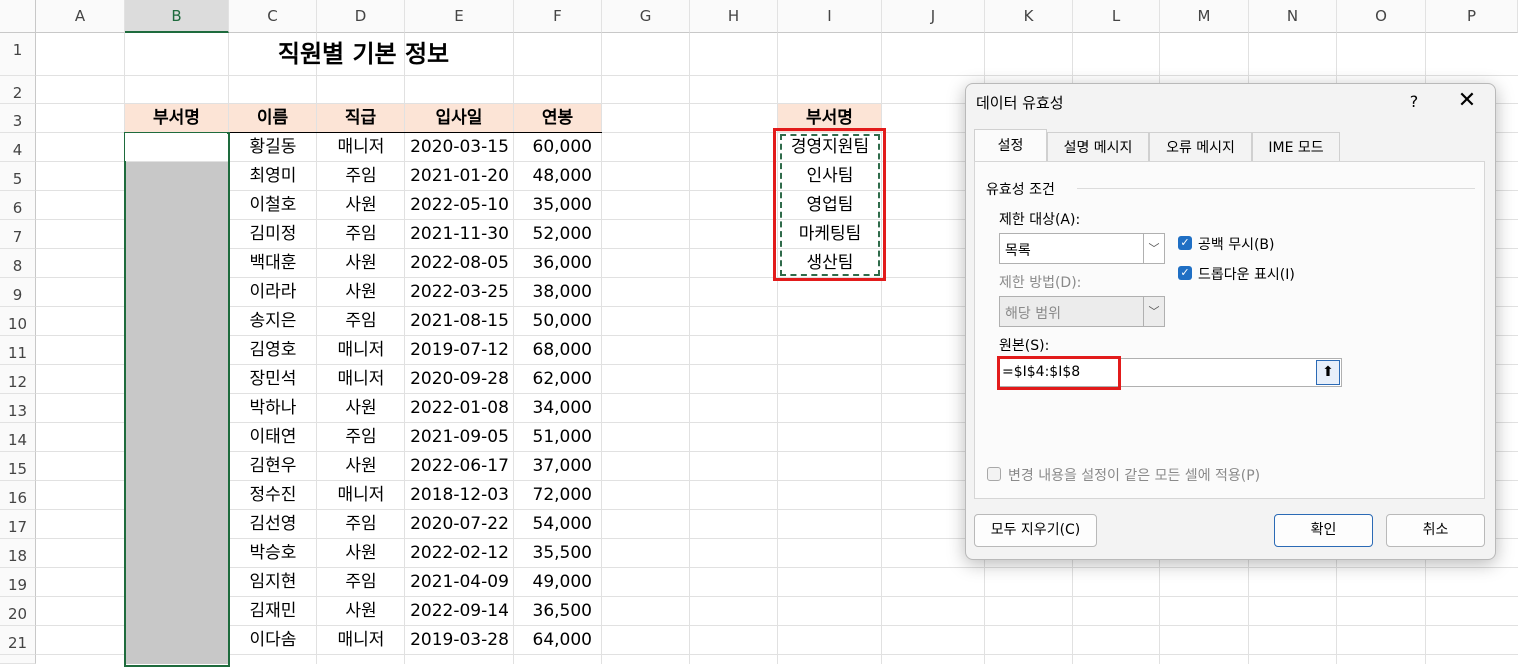  What do you see at coordinates (273, 147) in the screenshot?
I see `cell: 황길동` at bounding box center [273, 147].